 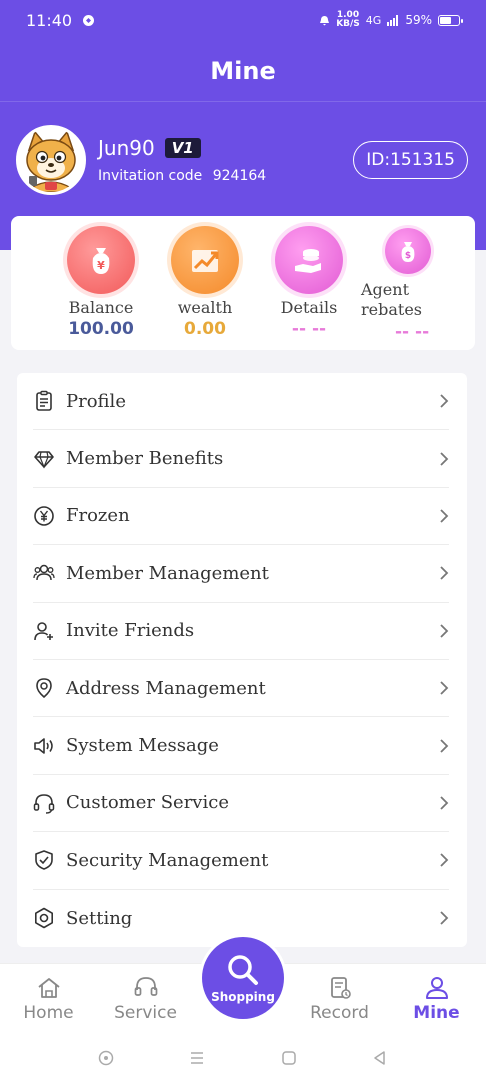 What do you see at coordinates (410, 160) in the screenshot?
I see `user-id-pill: ID:151315` at bounding box center [410, 160].